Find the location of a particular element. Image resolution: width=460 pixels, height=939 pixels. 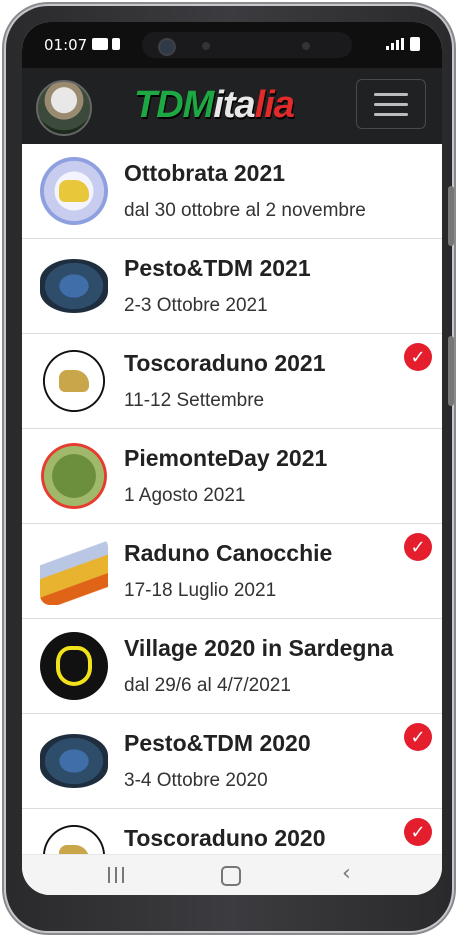

user-avatar is located at coordinates (64, 108).